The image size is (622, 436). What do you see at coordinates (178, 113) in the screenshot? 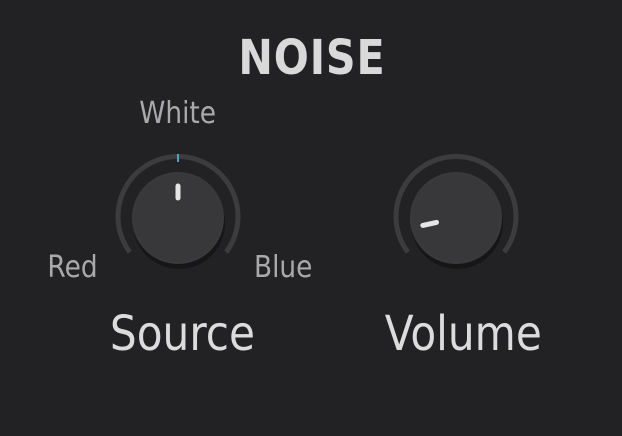
I see `source-option-white-label: White` at bounding box center [178, 113].